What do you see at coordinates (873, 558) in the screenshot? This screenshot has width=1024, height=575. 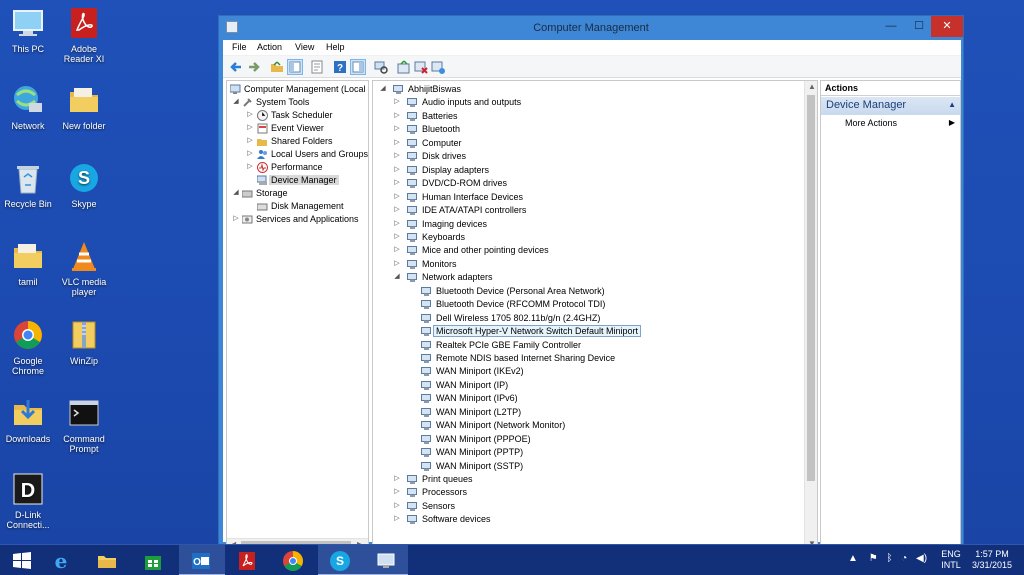 I see `flag-icon: ⚑` at bounding box center [873, 558].